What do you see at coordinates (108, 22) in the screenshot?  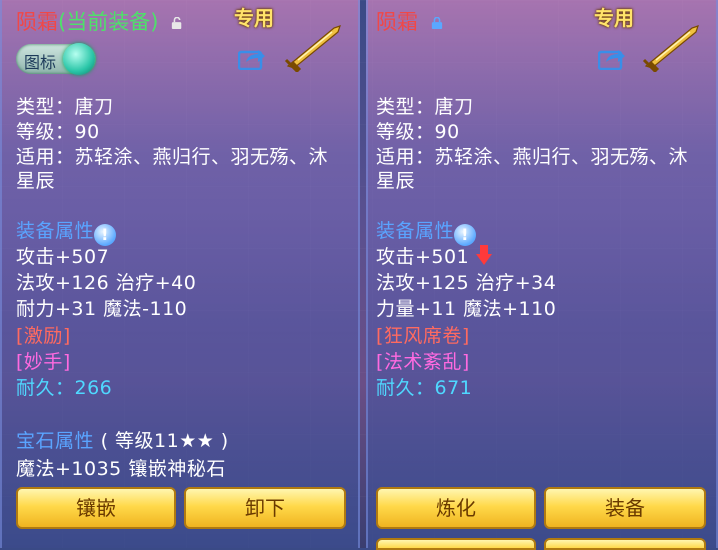 I see `current-equipped-label: (当前装备)` at bounding box center [108, 22].